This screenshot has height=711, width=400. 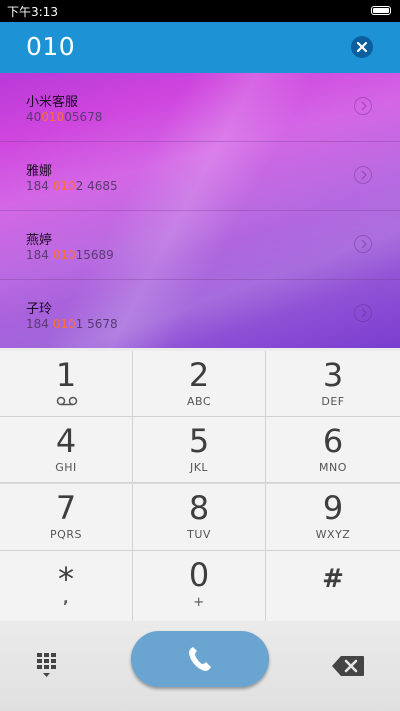 I want to click on phone-icon, so click(x=200, y=659).